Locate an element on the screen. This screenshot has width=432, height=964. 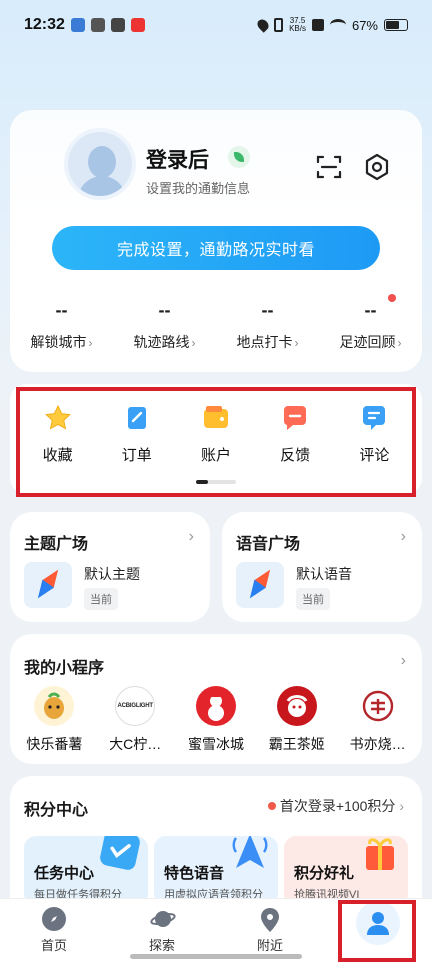
stats-row: -- 解锁城市 › -- 轨迹路线 › -- 地点打卡 › -- 足迹回顾 › is located at coordinates (216, 326).